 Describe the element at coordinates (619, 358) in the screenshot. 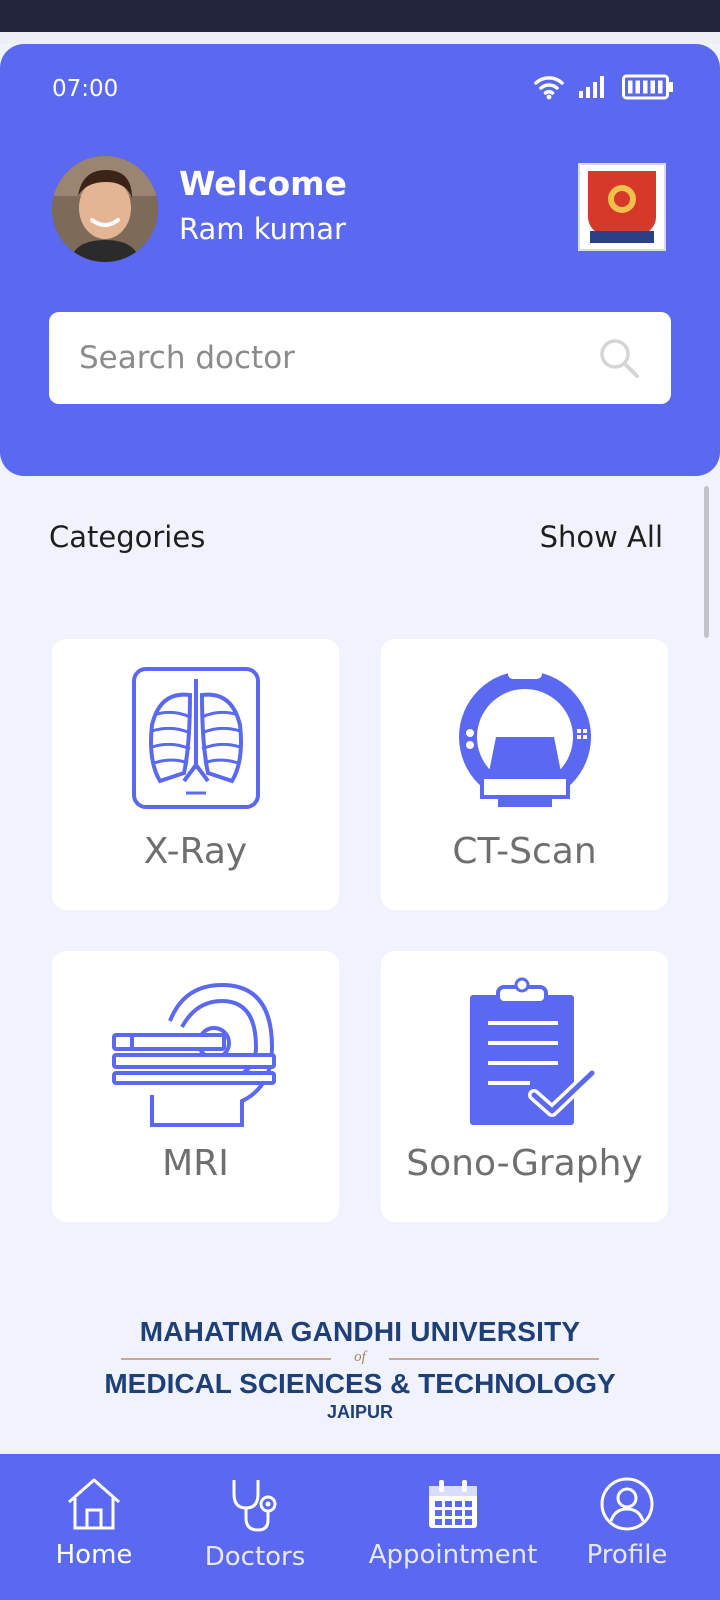

I see `search-icon` at that location.